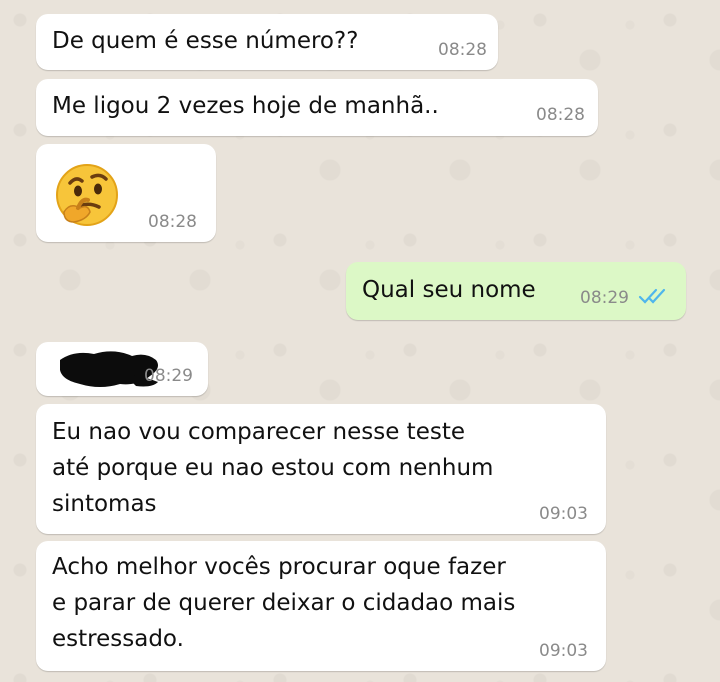 Image resolution: width=720 pixels, height=682 pixels. What do you see at coordinates (126, 193) in the screenshot?
I see `message-bubble-incoming: 08:28` at bounding box center [126, 193].